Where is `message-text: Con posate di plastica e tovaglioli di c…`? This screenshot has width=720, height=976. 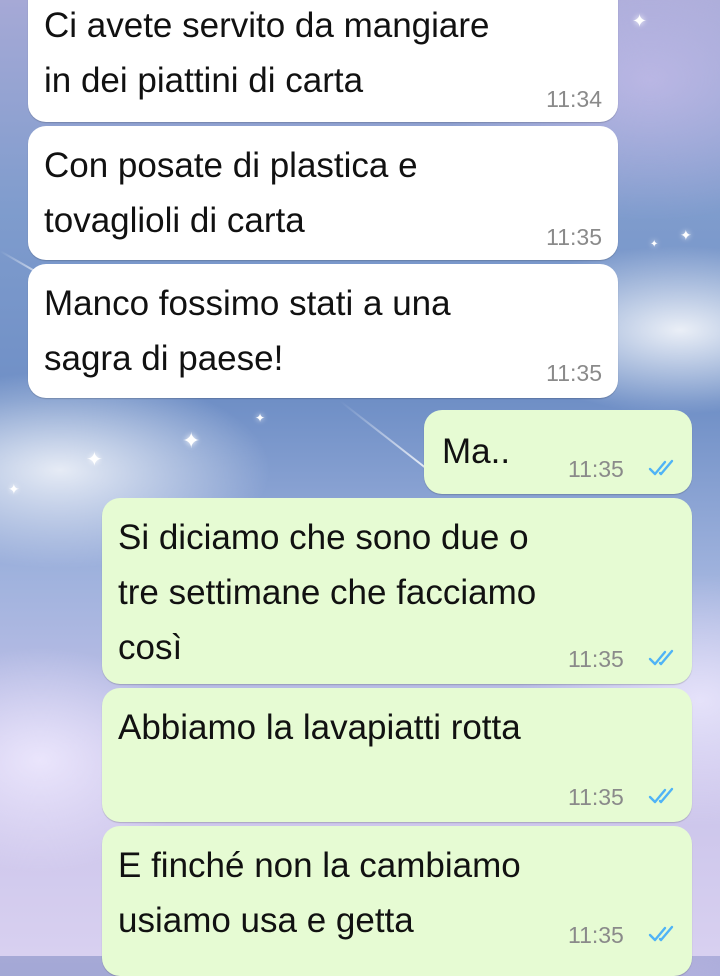
message-text: Con posate di plastica e tovaglioli di c… is located at coordinates (231, 193).